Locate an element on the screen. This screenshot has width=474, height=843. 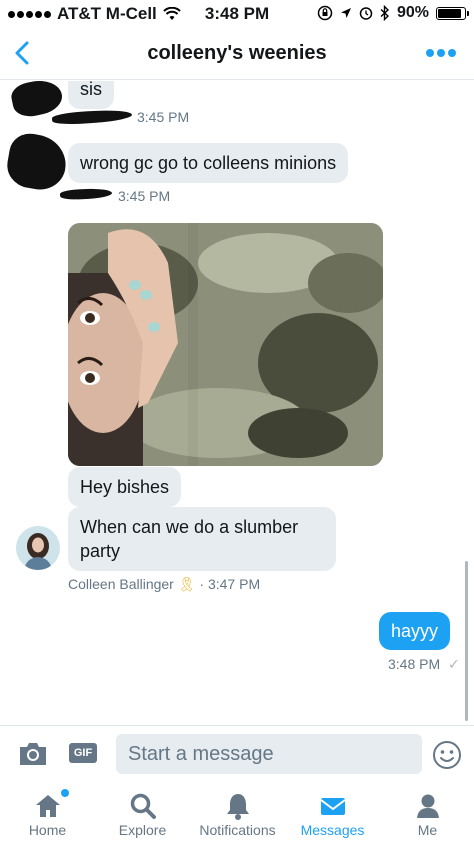
emoji-icon is located at coordinates (447, 755).